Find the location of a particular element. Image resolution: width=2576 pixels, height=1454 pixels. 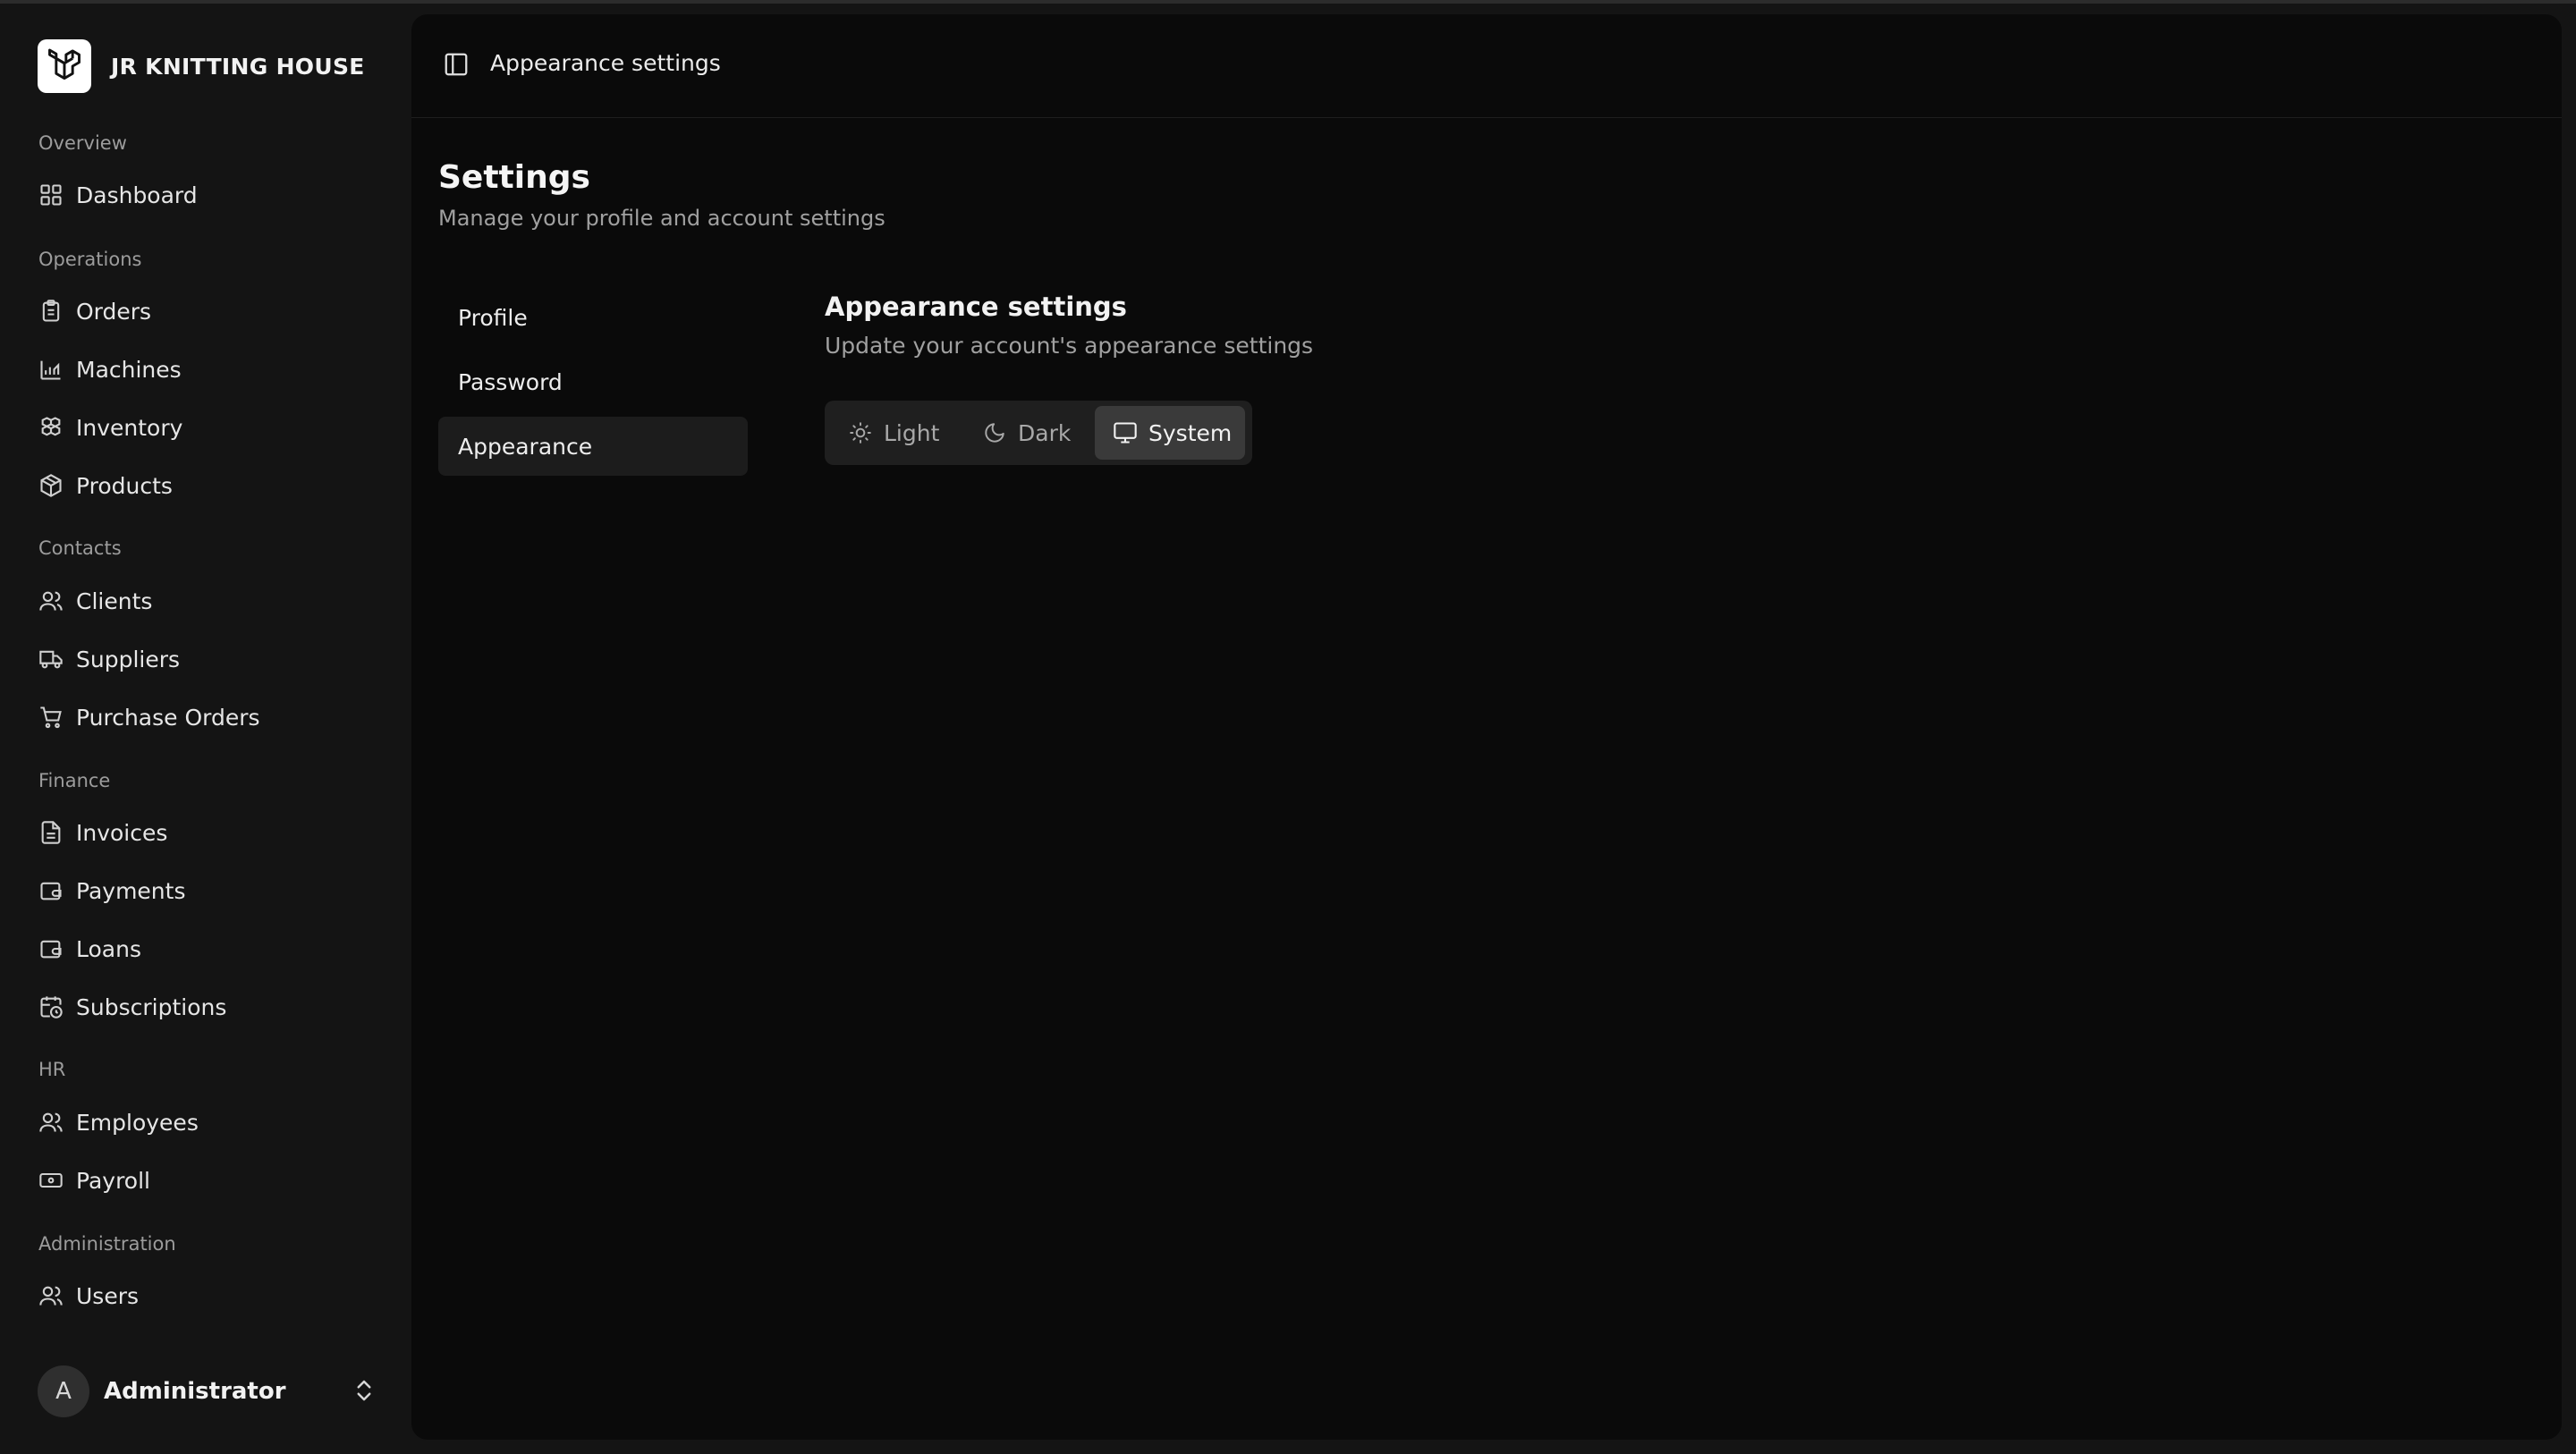

sidebar-item-dashboard: Dashboard is located at coordinates (205, 195).